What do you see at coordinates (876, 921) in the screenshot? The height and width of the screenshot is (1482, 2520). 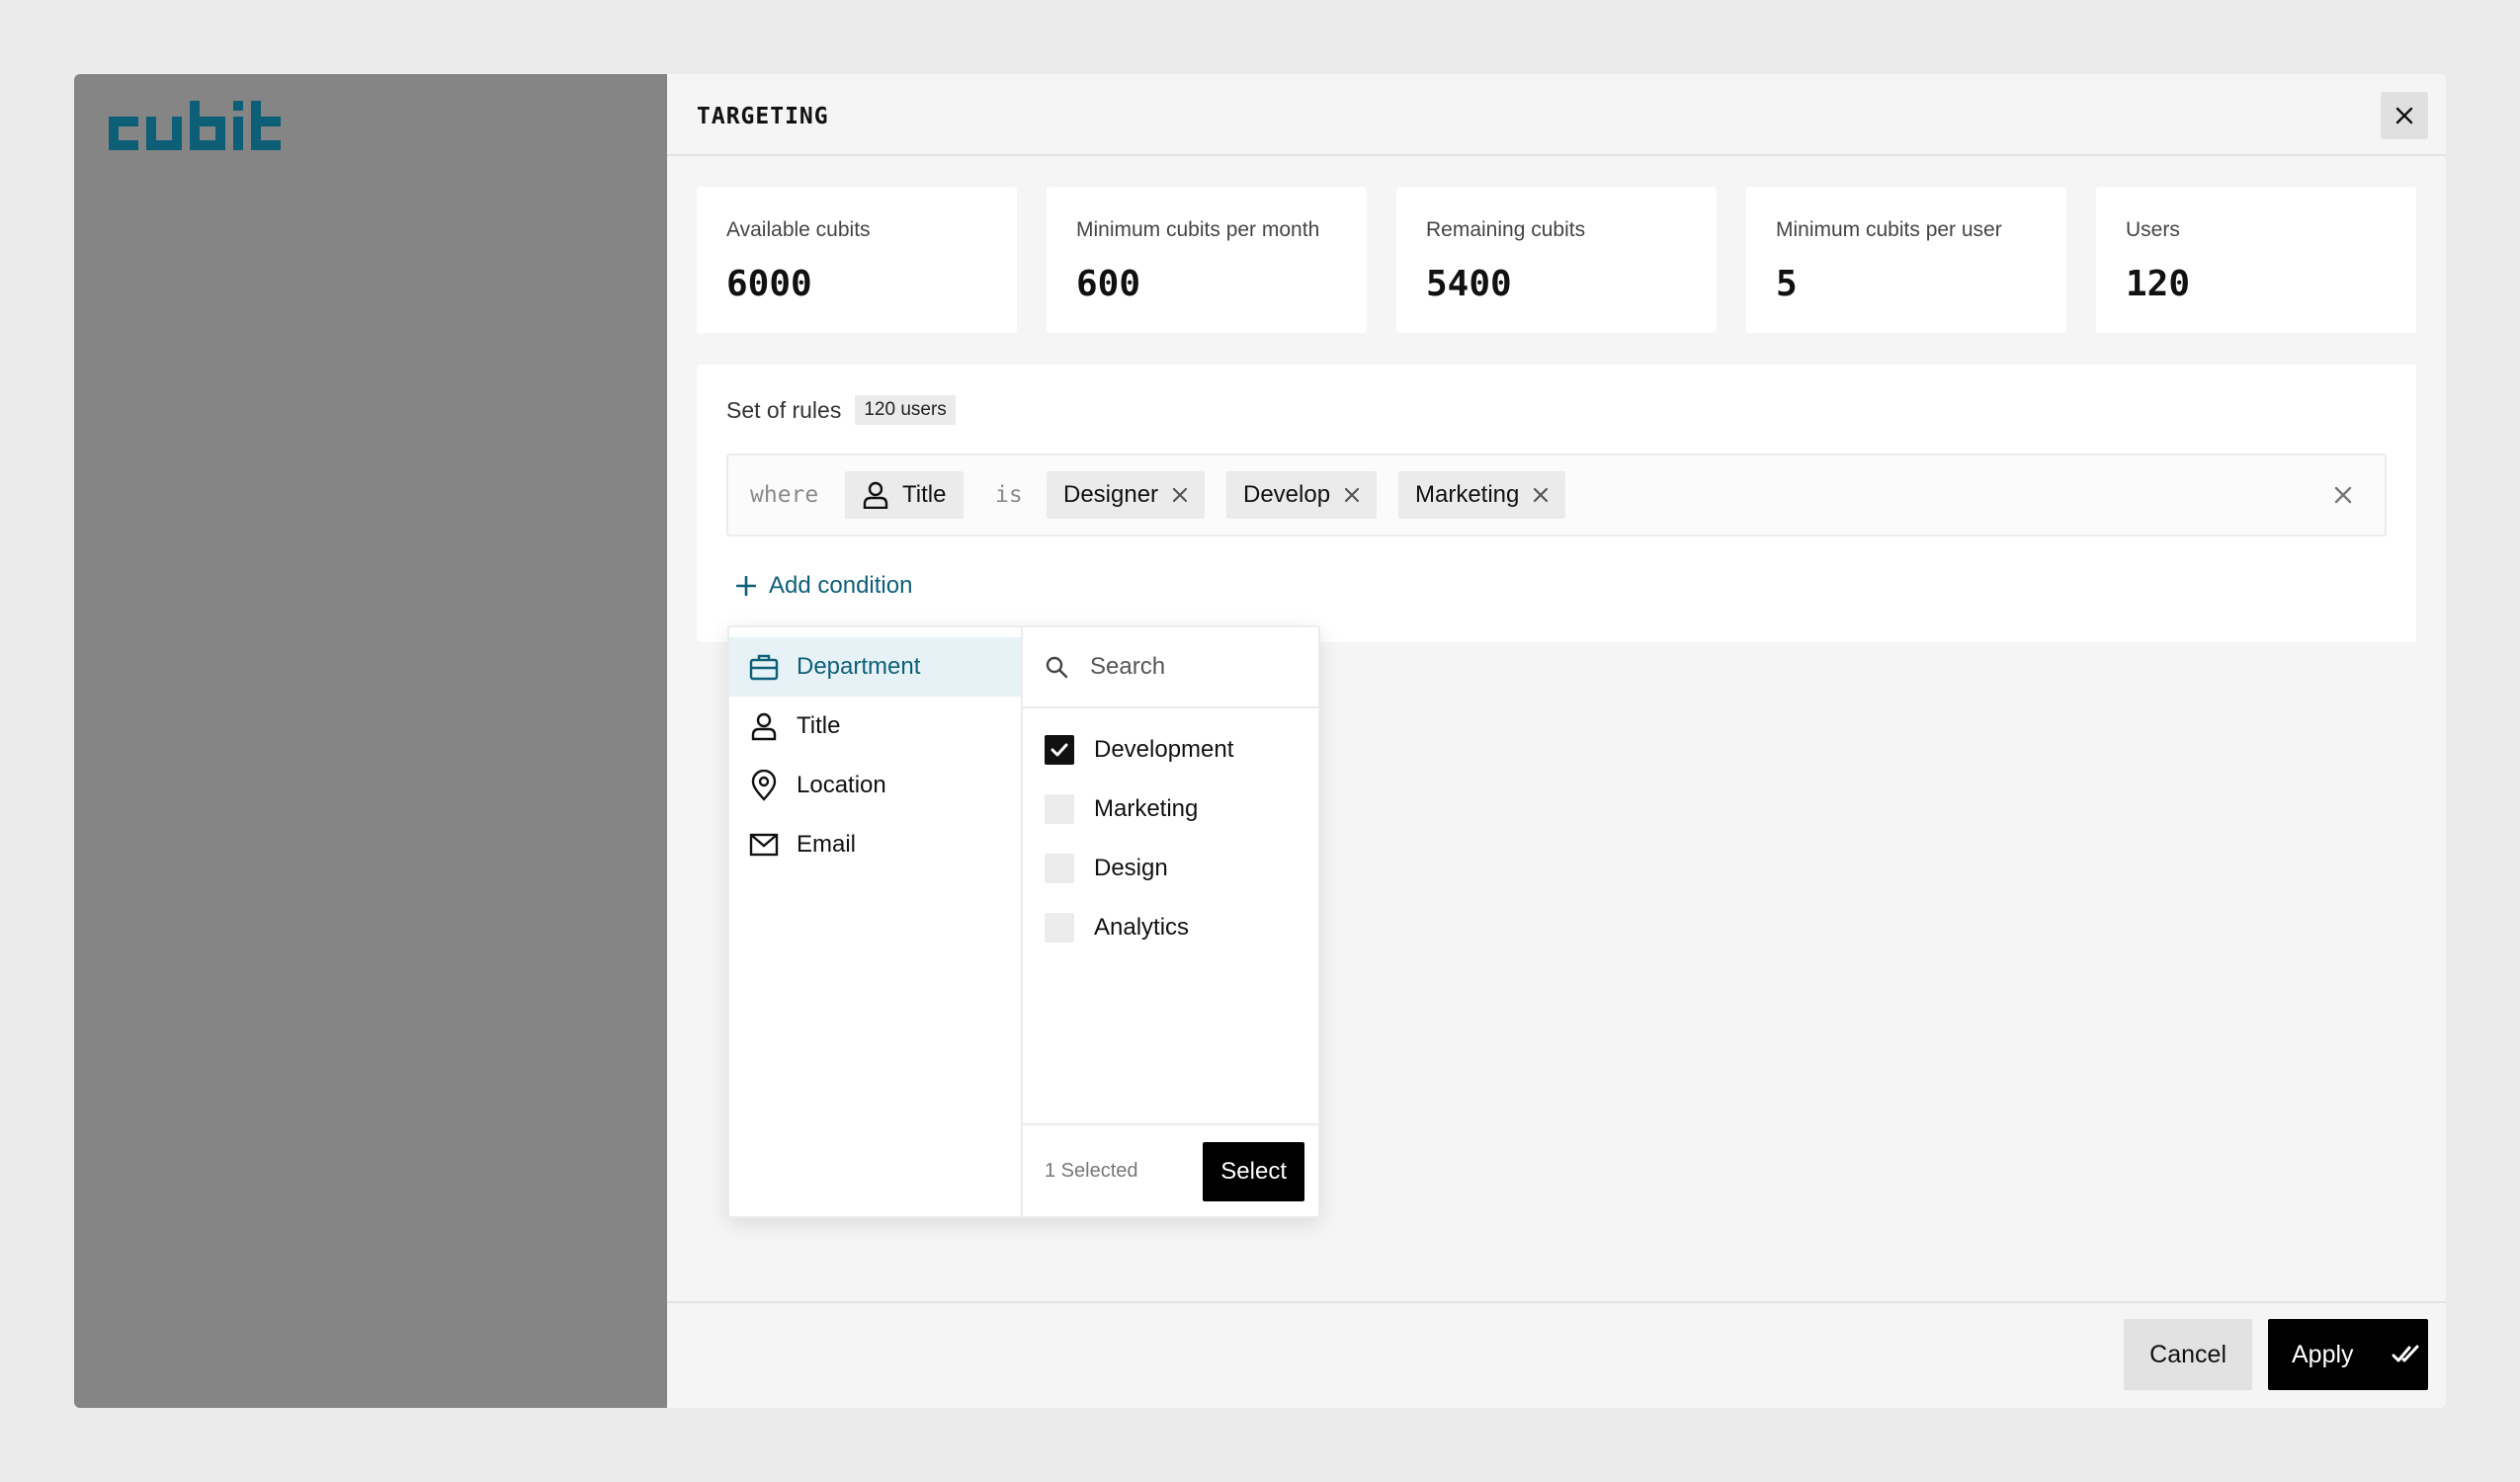 I see `category-list: Department Title Location Email` at bounding box center [876, 921].